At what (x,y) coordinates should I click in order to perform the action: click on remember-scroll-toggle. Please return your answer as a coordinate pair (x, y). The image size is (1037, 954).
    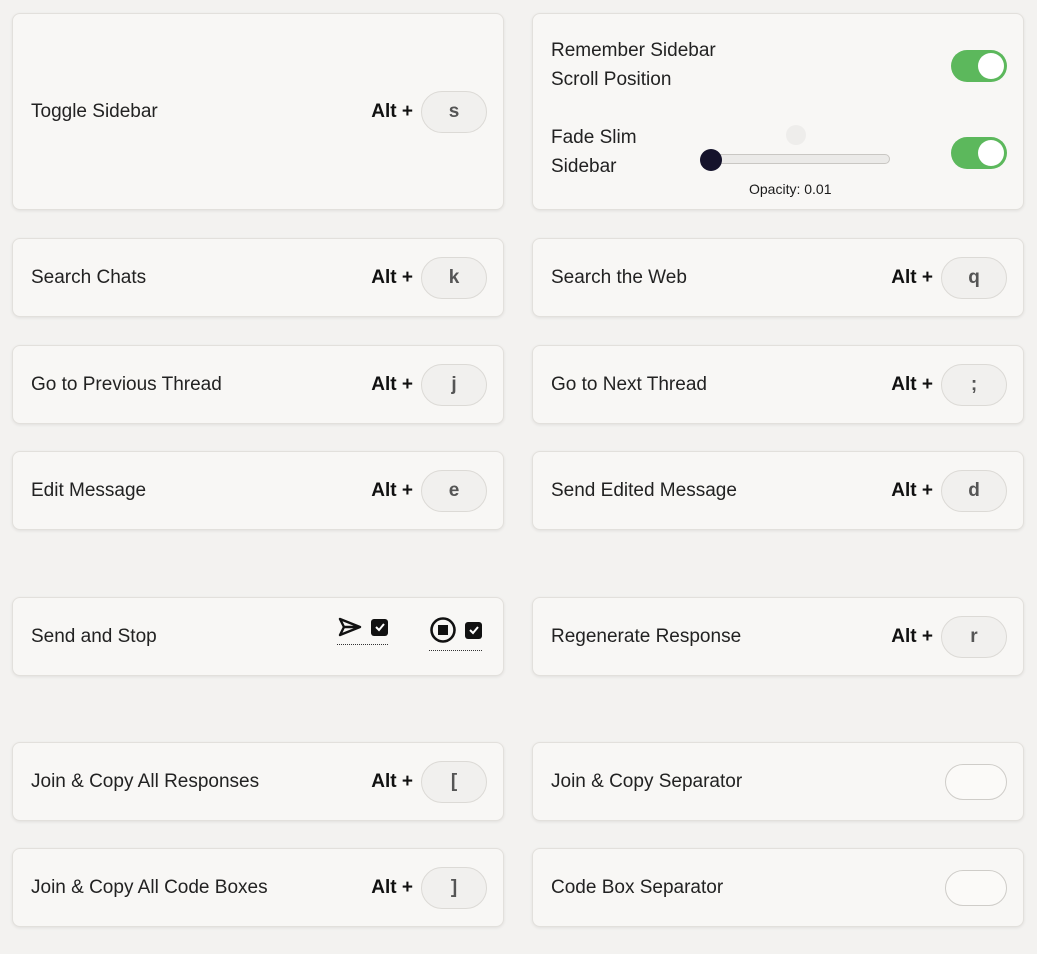
    Looking at the image, I should click on (979, 66).